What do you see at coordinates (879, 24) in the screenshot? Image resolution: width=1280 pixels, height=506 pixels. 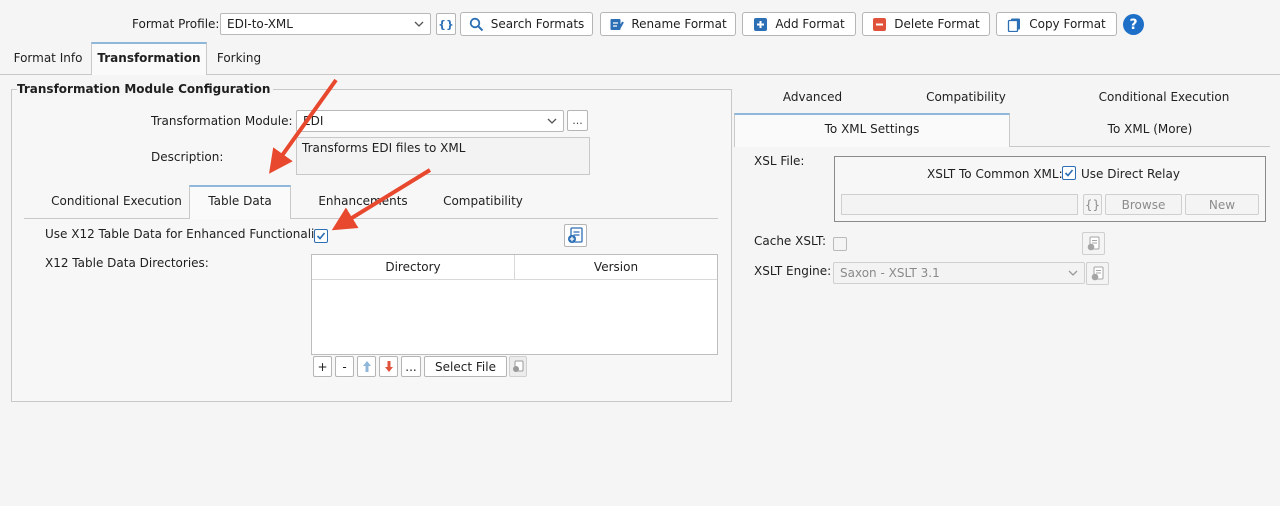 I see `remove-icon` at bounding box center [879, 24].